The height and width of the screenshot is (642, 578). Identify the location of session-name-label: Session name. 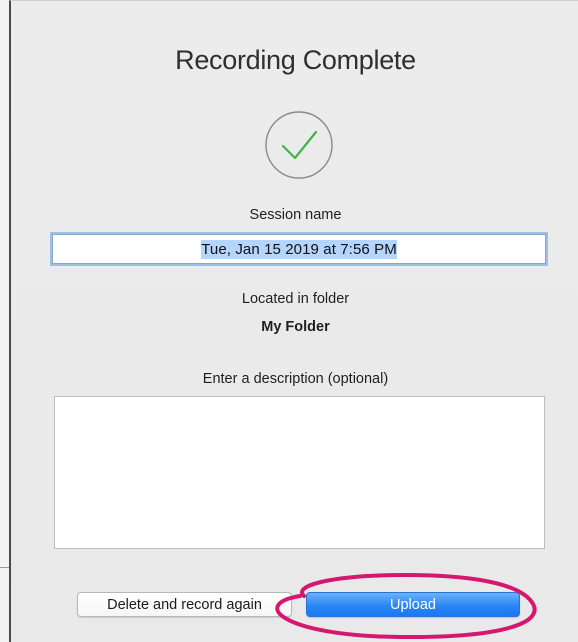
(295, 215).